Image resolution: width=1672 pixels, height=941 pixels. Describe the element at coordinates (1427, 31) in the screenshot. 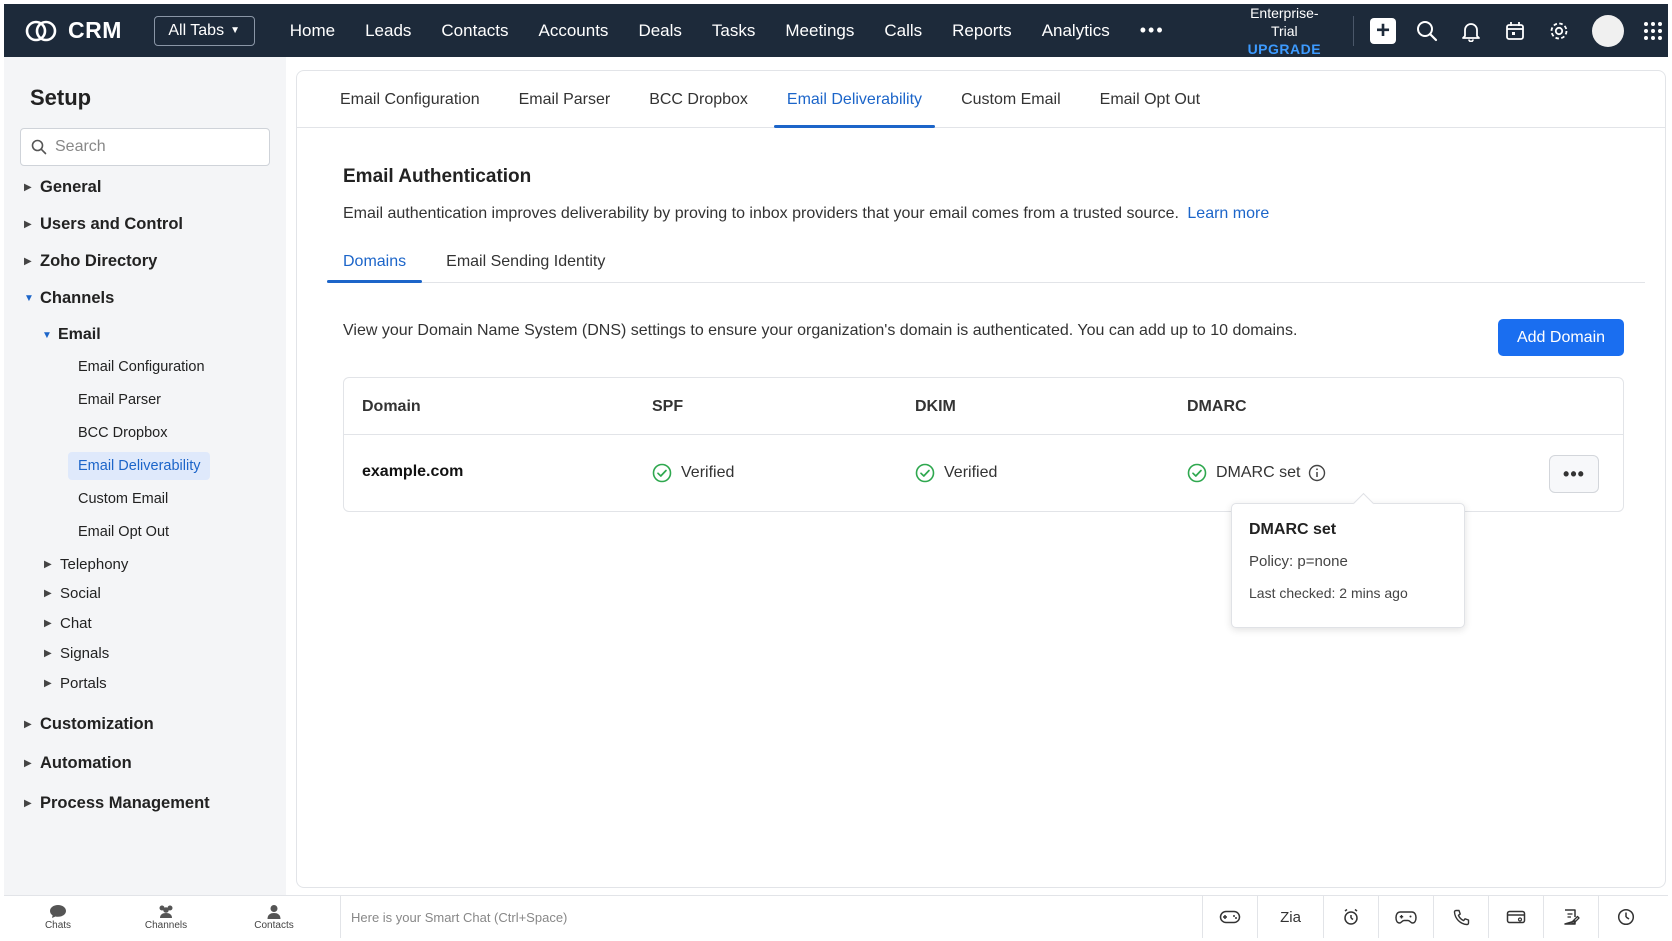

I see `search-button` at that location.